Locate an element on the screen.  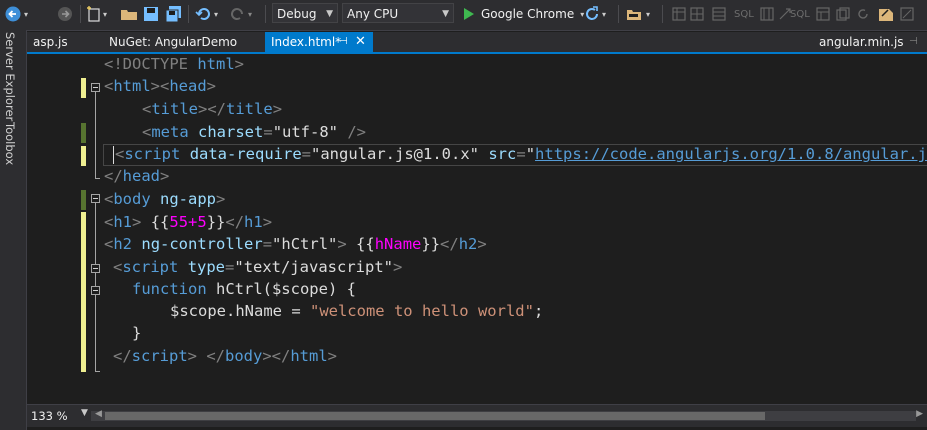
platform-select: Any CPU ▼ is located at coordinates (398, 13).